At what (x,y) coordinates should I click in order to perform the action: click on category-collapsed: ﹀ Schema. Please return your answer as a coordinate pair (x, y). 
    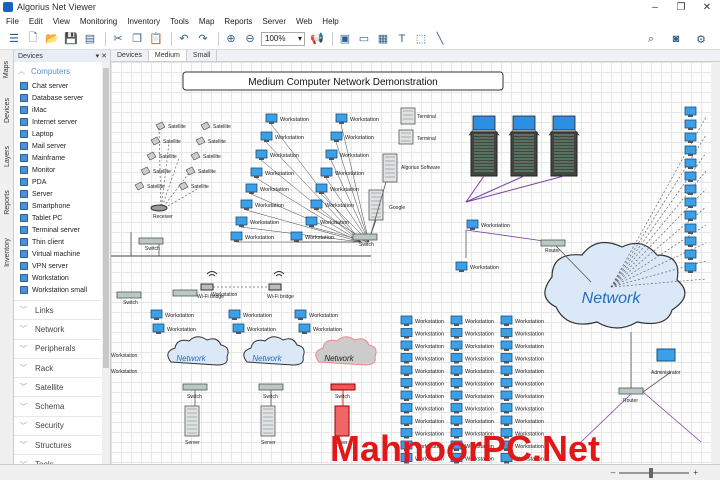
    Looking at the image, I should click on (62, 405).